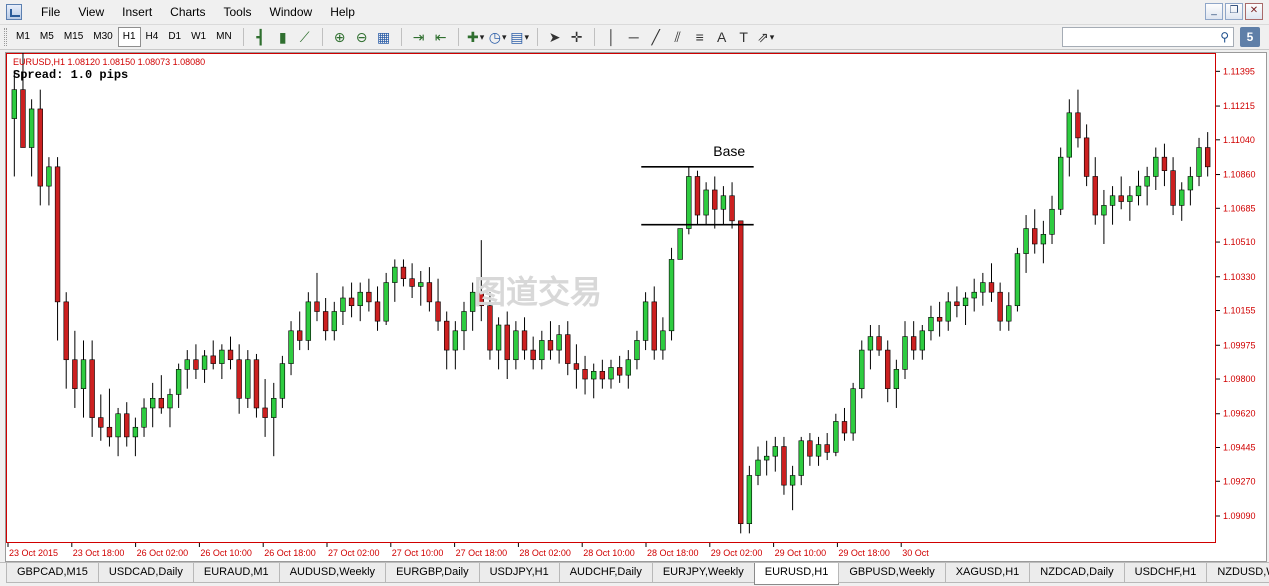 Image resolution: width=1269 pixels, height=586 pixels. What do you see at coordinates (498, 37) in the screenshot?
I see `periods-clock-icon: ◷` at bounding box center [498, 37].